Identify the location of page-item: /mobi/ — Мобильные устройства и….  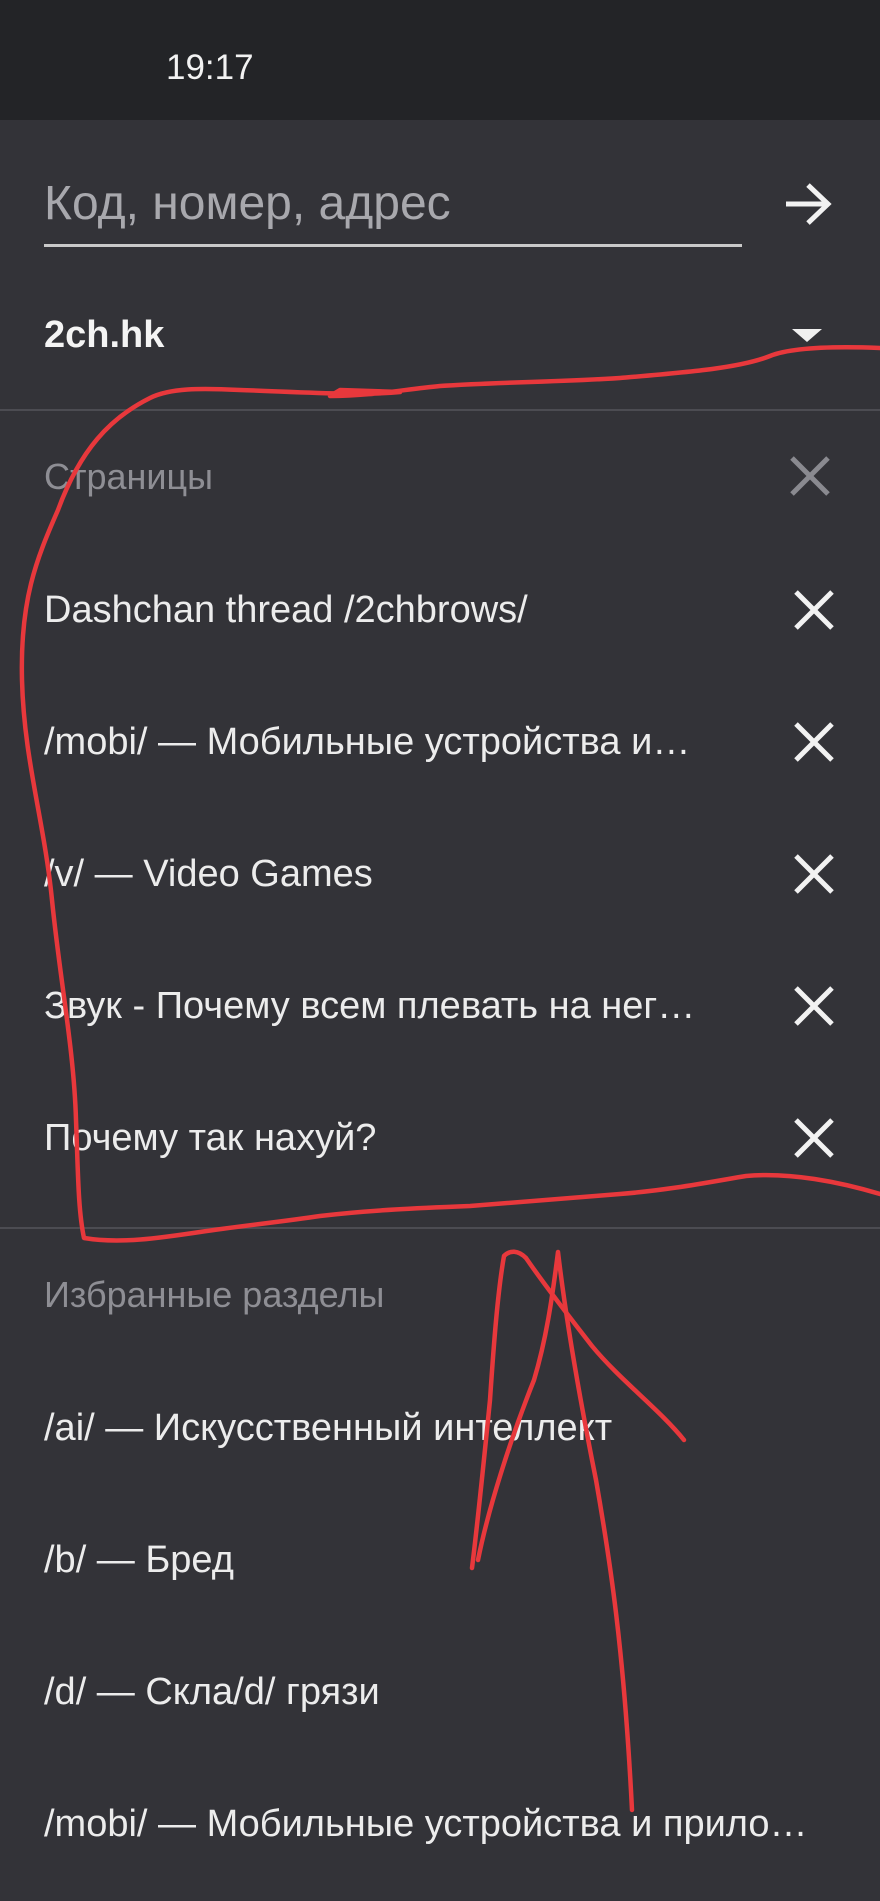
(440, 742).